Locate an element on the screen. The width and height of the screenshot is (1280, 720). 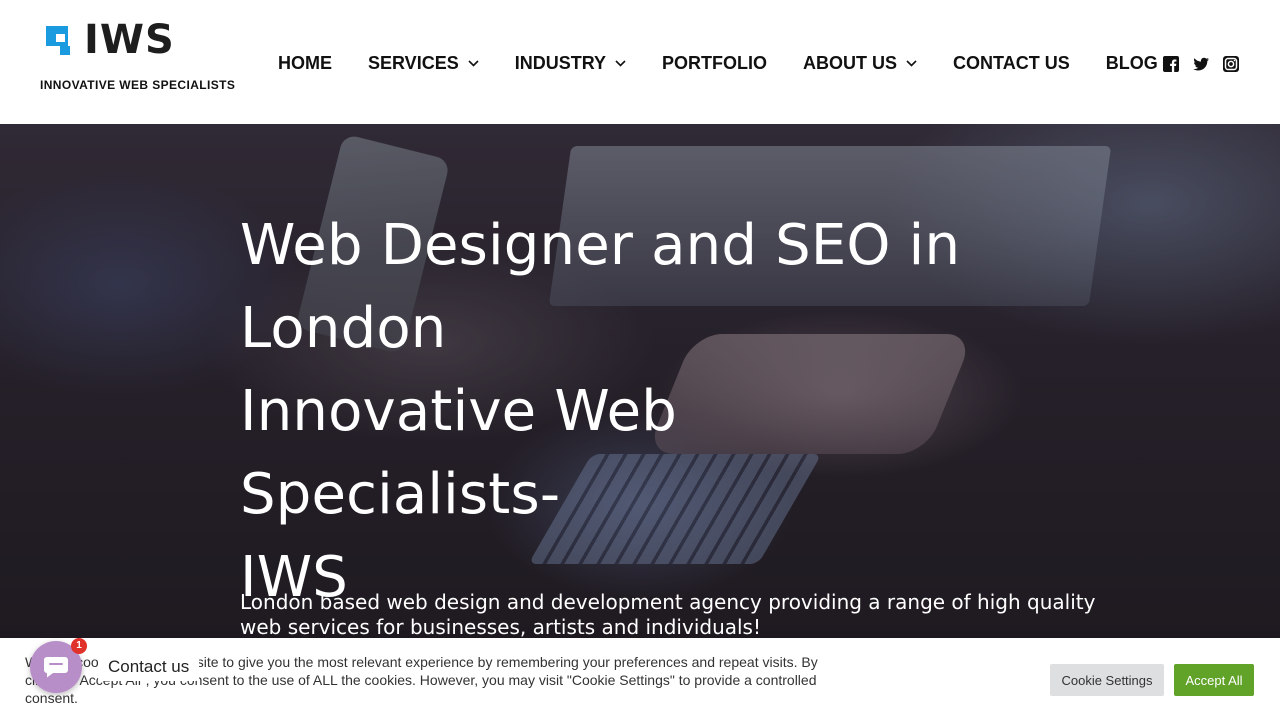
hero-title-line: Innovative Web Specialists- is located at coordinates (459, 453).